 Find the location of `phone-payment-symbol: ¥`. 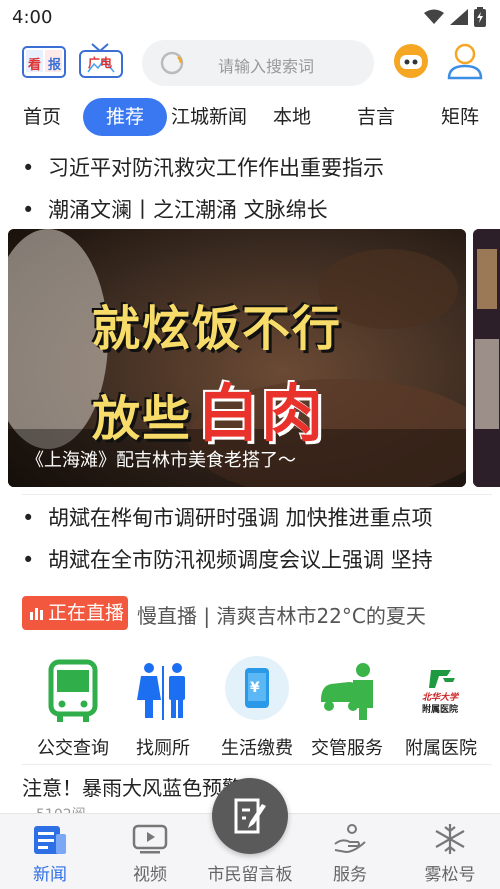

phone-payment-symbol: ¥ is located at coordinates (255, 688).